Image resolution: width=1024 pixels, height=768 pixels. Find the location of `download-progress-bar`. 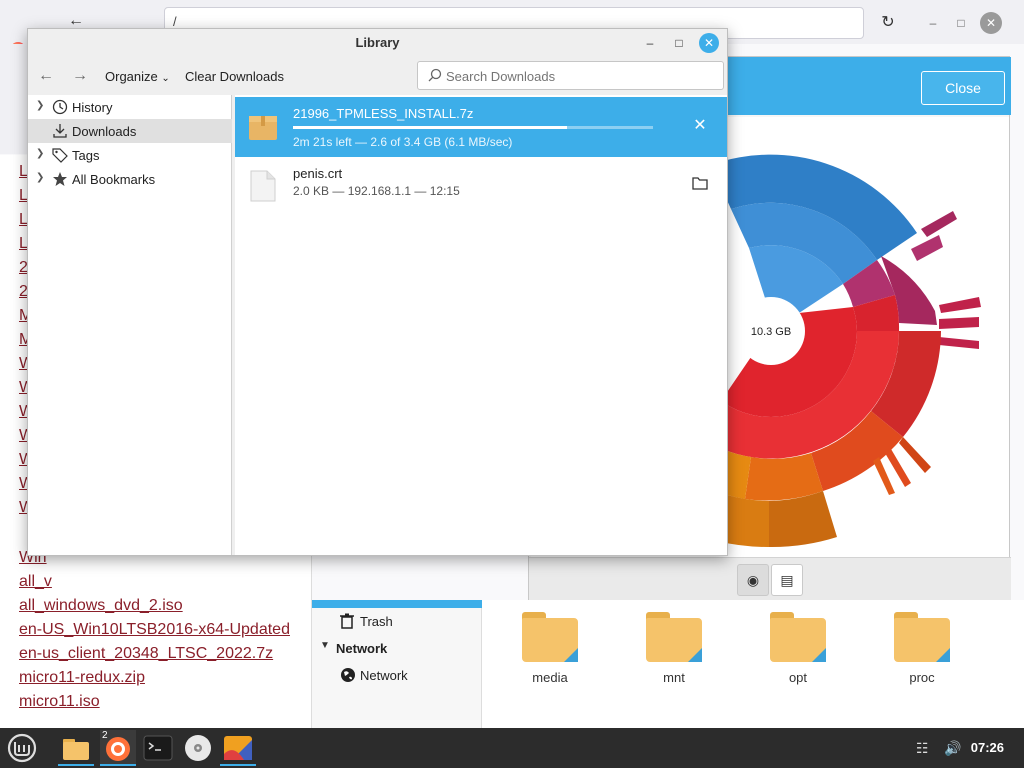

download-progress-bar is located at coordinates (473, 127).